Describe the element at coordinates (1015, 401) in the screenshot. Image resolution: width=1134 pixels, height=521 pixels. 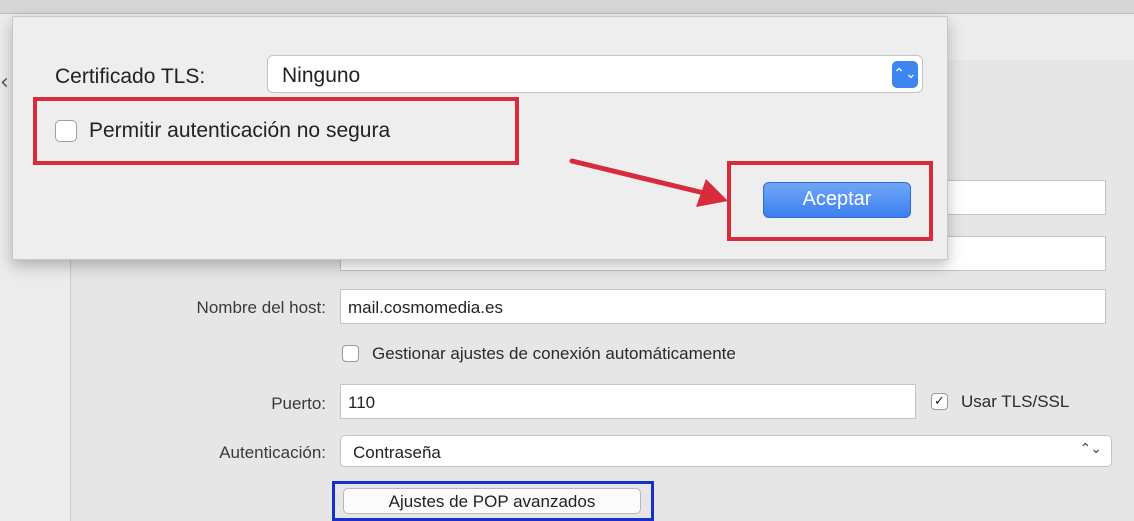
I see `use-tls-label: Usar TLS/SSL` at that location.